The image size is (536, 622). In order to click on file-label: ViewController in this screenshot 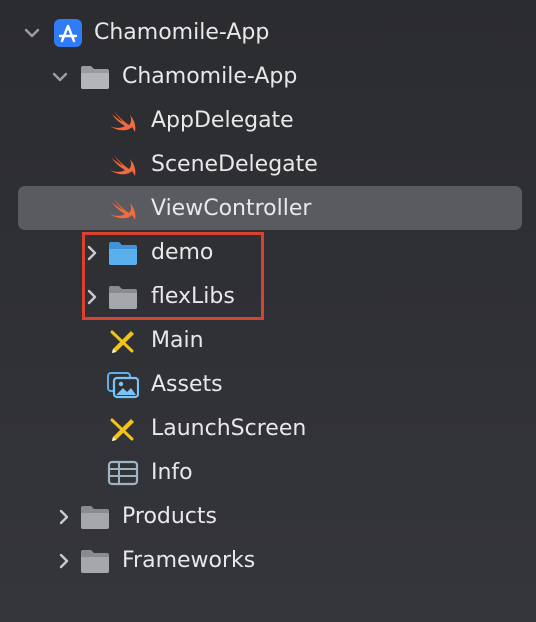, I will do `click(231, 208)`.